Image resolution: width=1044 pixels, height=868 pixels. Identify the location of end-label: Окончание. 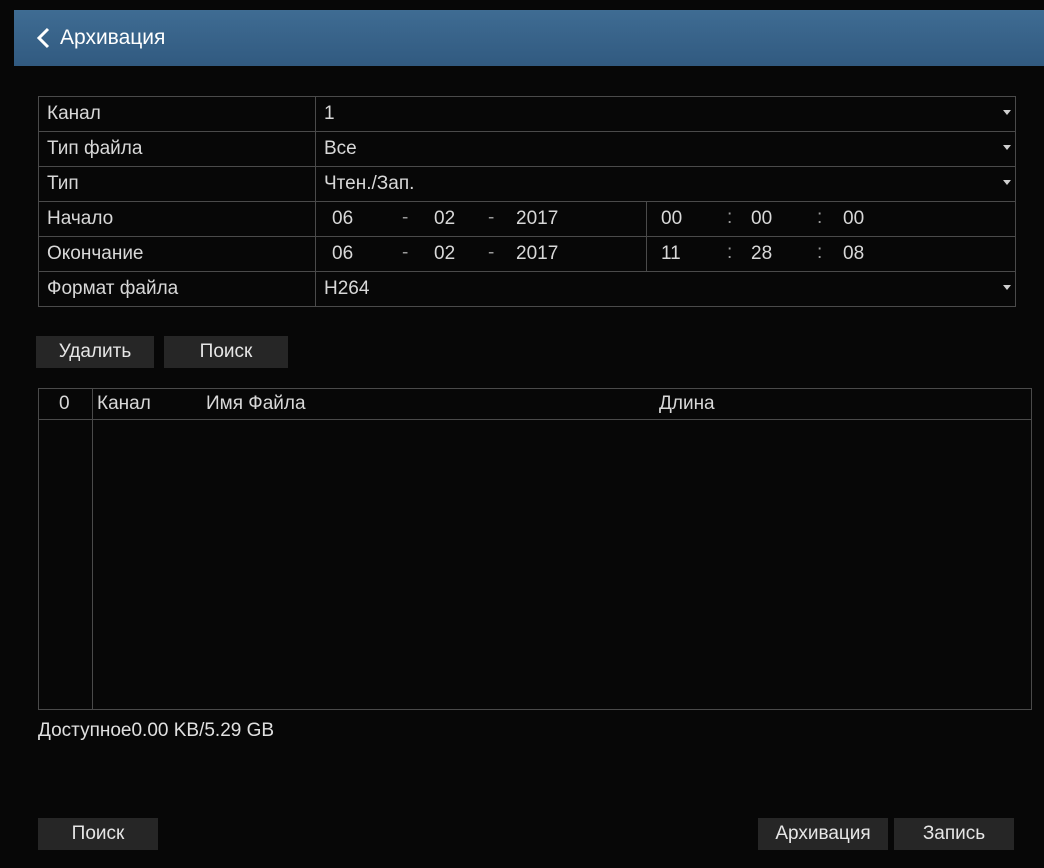
(177, 254).